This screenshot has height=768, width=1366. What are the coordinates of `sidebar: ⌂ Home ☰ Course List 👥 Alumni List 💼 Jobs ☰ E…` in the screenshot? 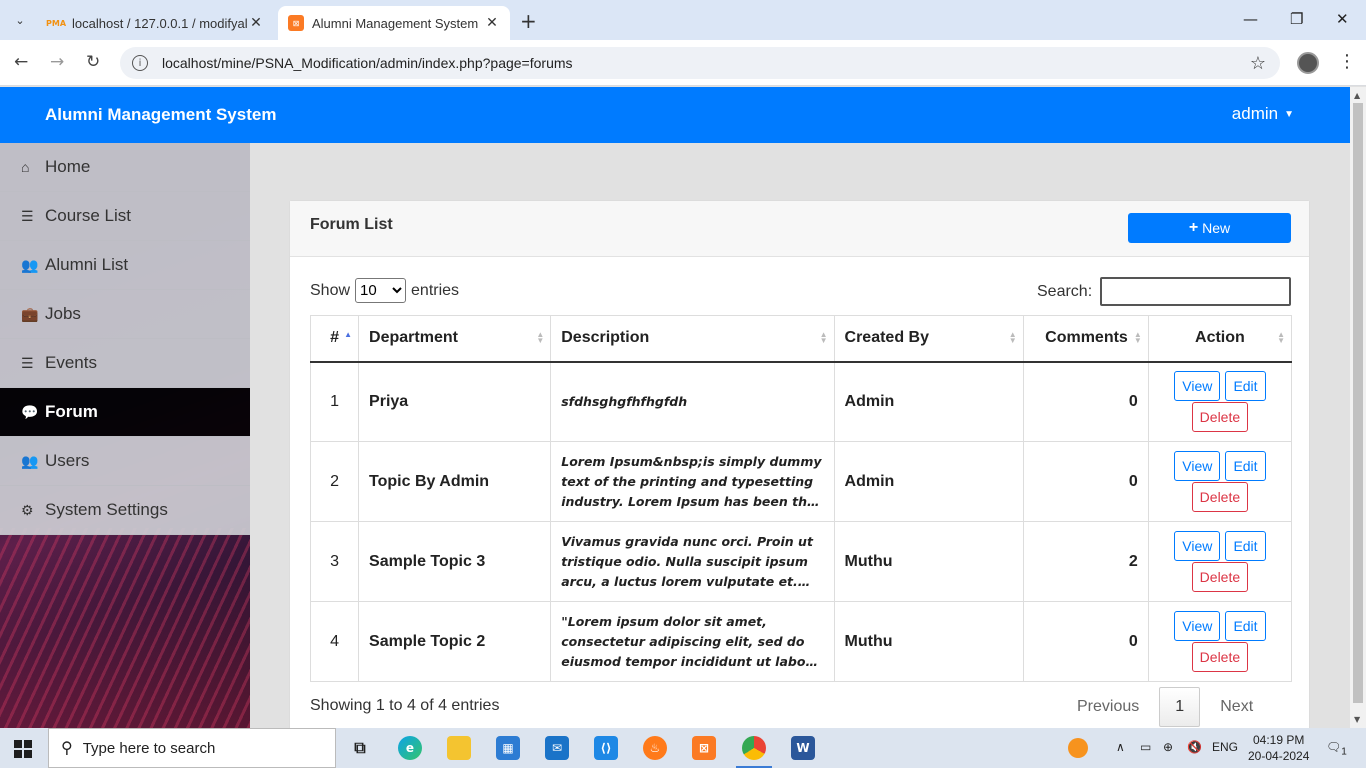 It's located at (125, 435).